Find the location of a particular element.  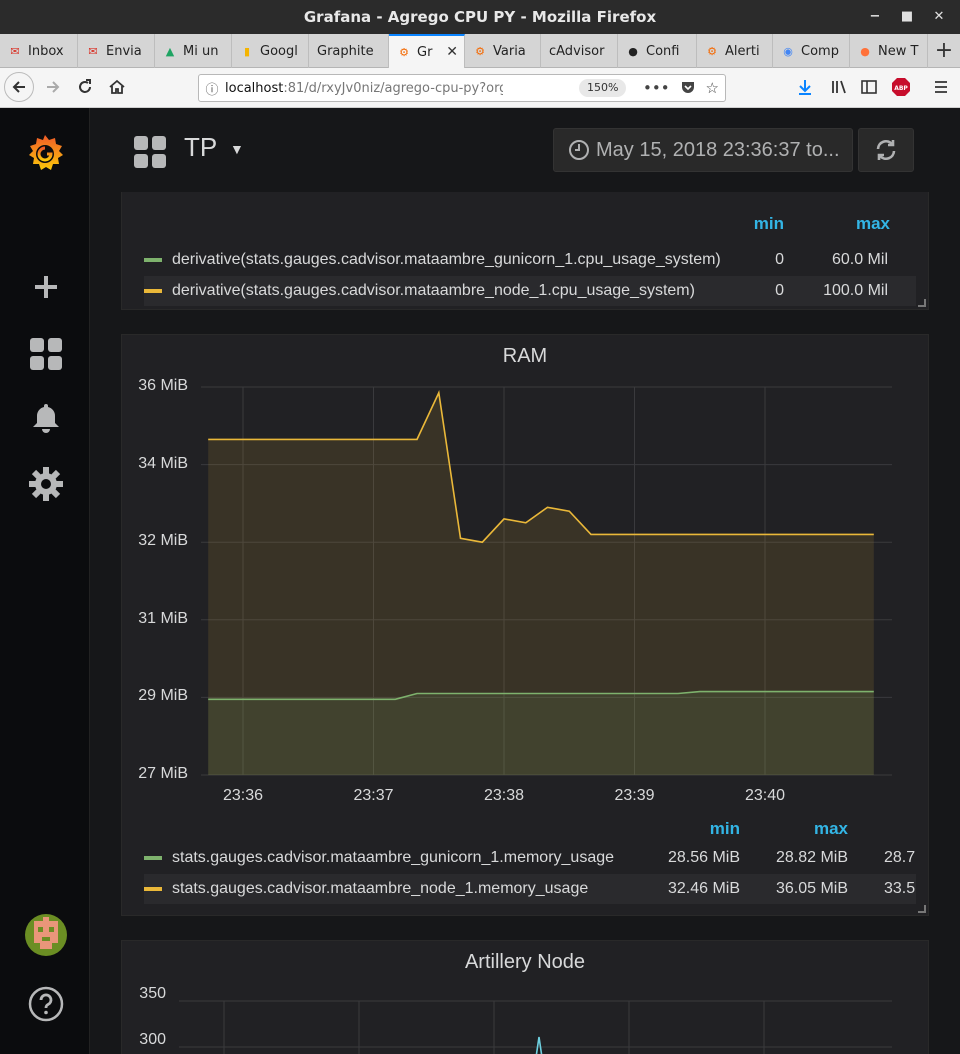

url-path: :81/d/rxyJv0niz/agrego-cpu-py?orgId=1&fr is located at coordinates (393, 88).